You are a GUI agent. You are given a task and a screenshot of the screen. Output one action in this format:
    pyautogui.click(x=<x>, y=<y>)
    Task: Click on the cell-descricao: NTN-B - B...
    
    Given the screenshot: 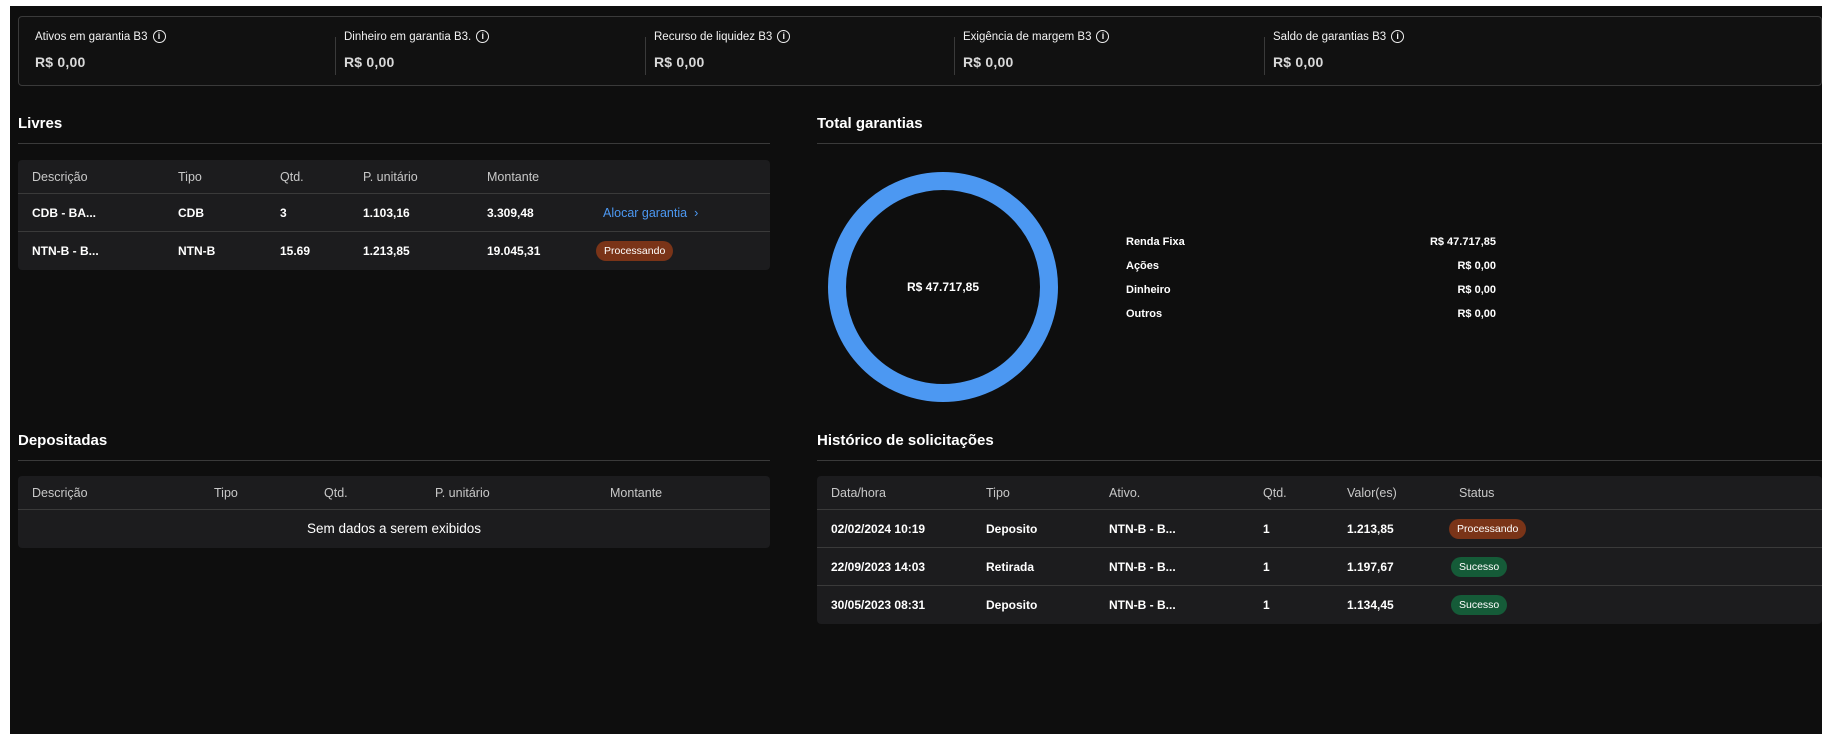 What is the action you would take?
    pyautogui.click(x=65, y=250)
    